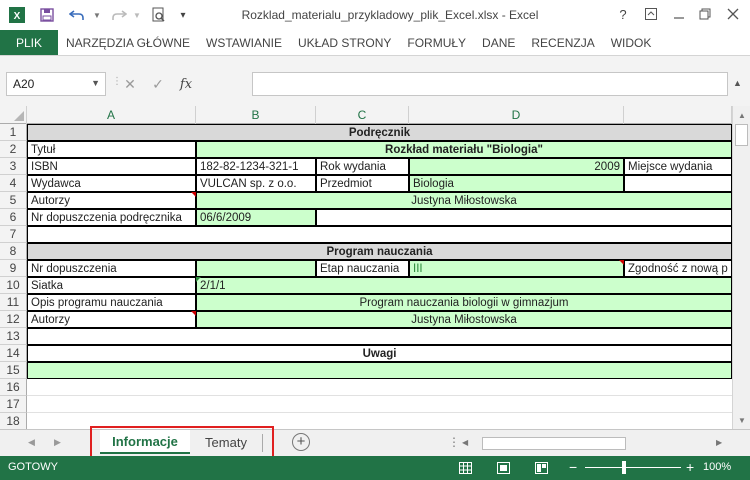  Describe the element at coordinates (13, 200) in the screenshot. I see `row-header: 5` at that location.